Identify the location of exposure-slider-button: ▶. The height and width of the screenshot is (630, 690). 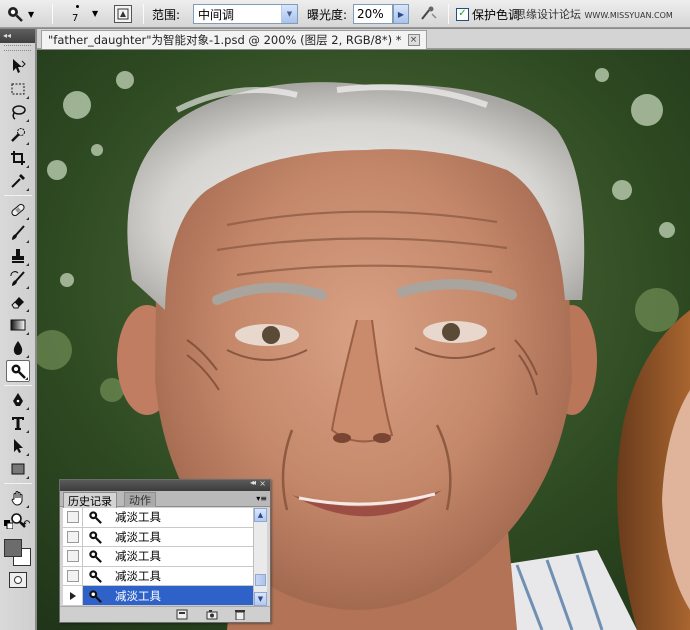
(401, 14).